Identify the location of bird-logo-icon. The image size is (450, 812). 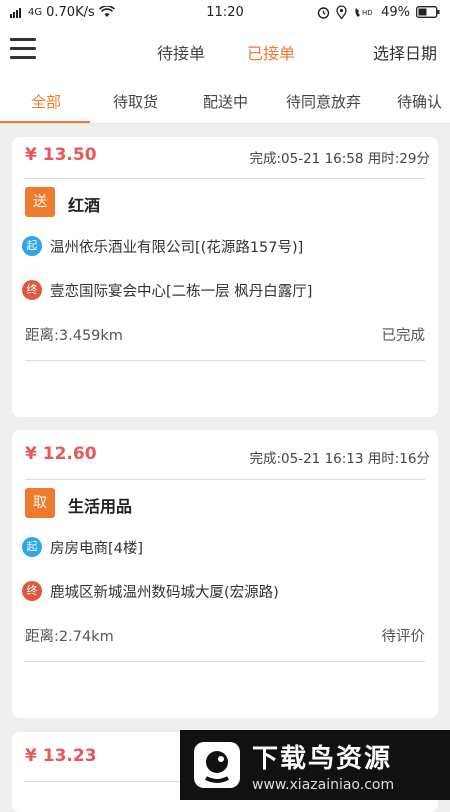
(217, 765).